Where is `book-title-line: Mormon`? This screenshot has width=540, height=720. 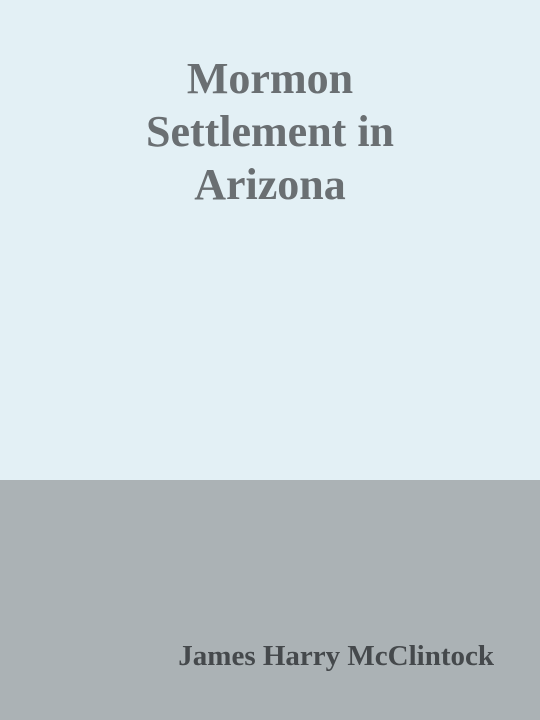
book-title-line: Mormon is located at coordinates (270, 78).